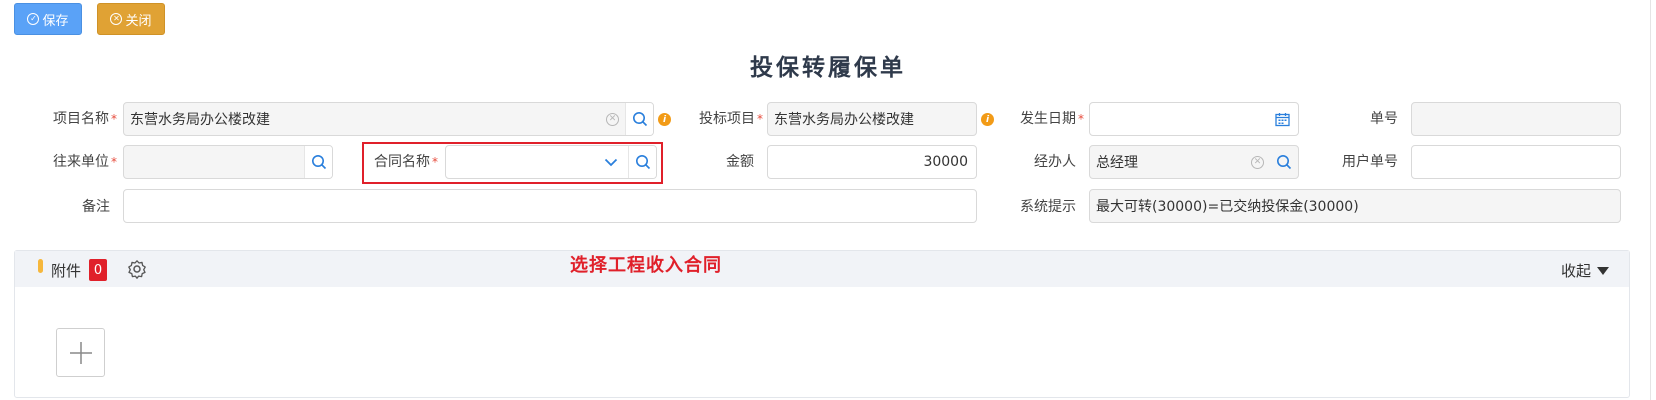 The height and width of the screenshot is (400, 1656). Describe the element at coordinates (872, 162) in the screenshot. I see `amount-field: 30000` at that location.